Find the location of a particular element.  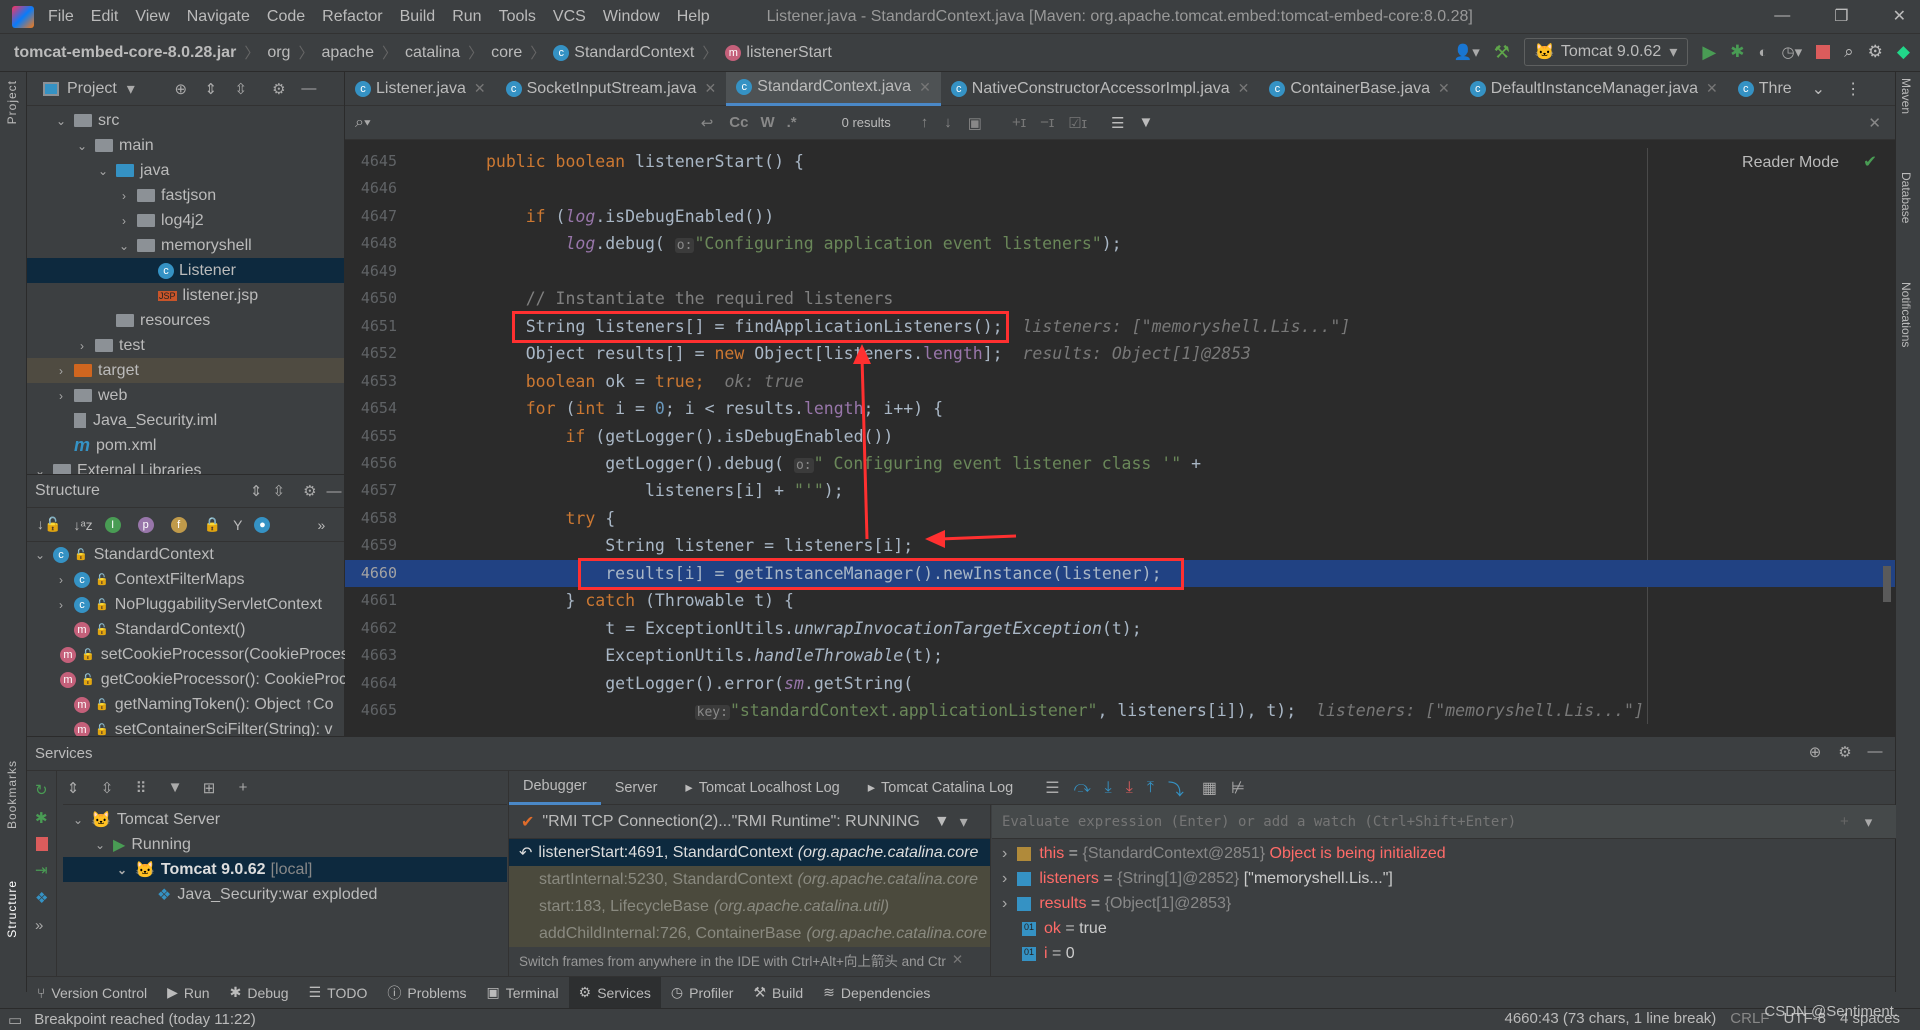

structure-item: › c 🔓 NoPluggabilityServletContext is located at coordinates (185, 604).